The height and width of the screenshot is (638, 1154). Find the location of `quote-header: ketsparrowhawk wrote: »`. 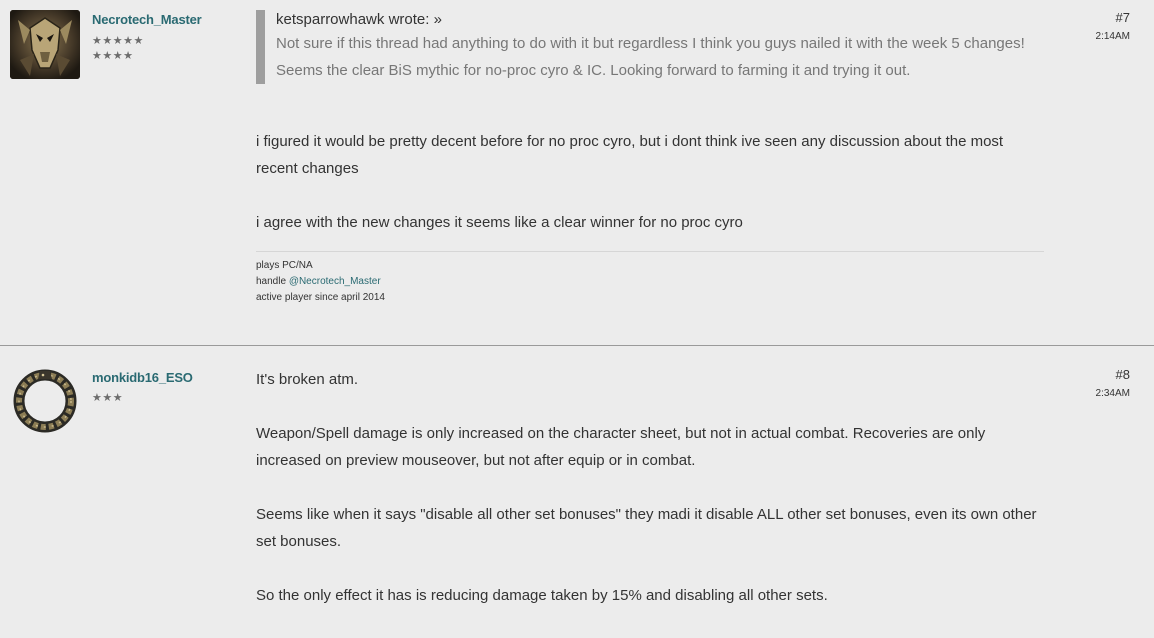

quote-header: ketsparrowhawk wrote: » is located at coordinates (661, 20).